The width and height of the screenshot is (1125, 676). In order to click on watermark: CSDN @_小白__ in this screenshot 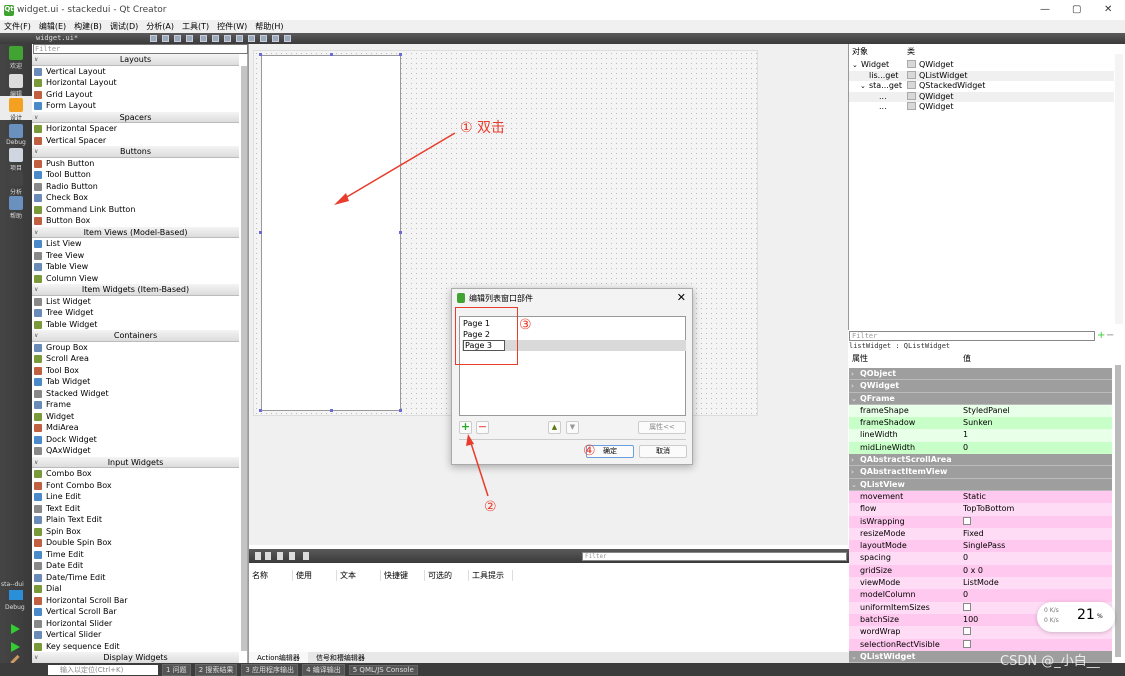, I will do `click(1050, 661)`.